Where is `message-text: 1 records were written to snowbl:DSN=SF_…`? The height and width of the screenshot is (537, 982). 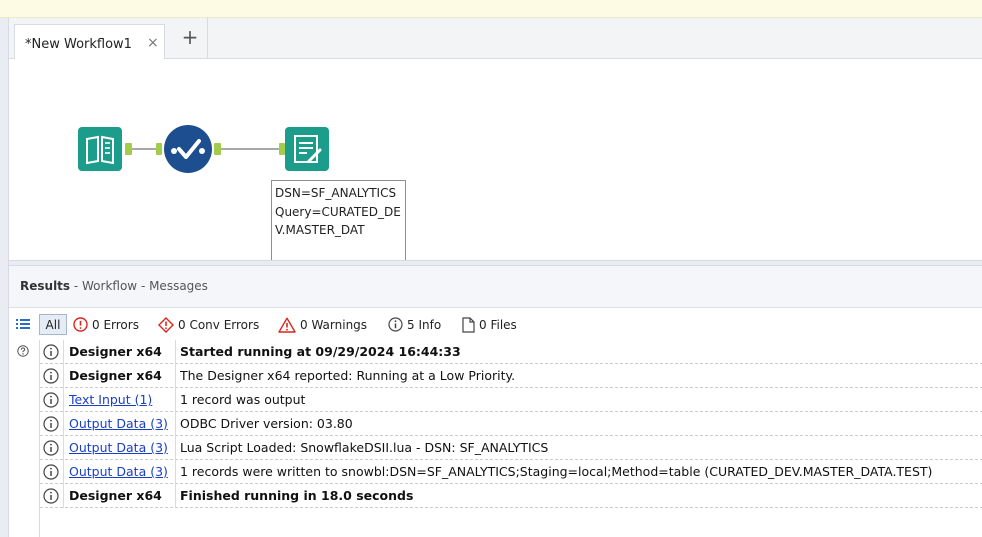
message-text: 1 records were written to snowbl:DSN=SF_… is located at coordinates (556, 471).